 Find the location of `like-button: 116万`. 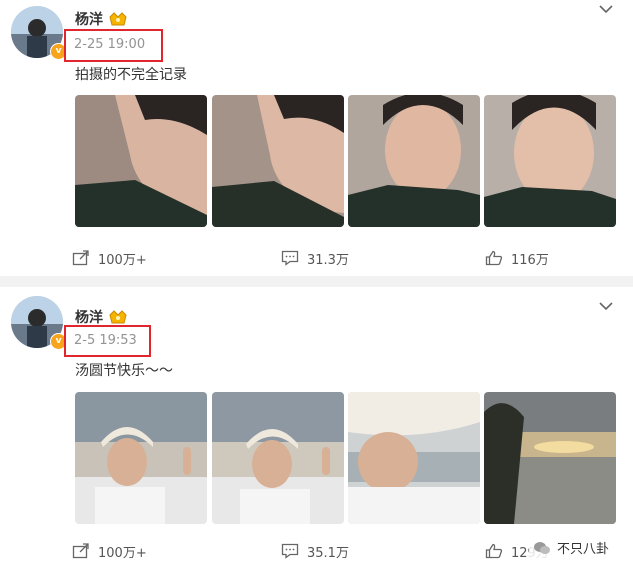

like-button: 116万 is located at coordinates (517, 258).